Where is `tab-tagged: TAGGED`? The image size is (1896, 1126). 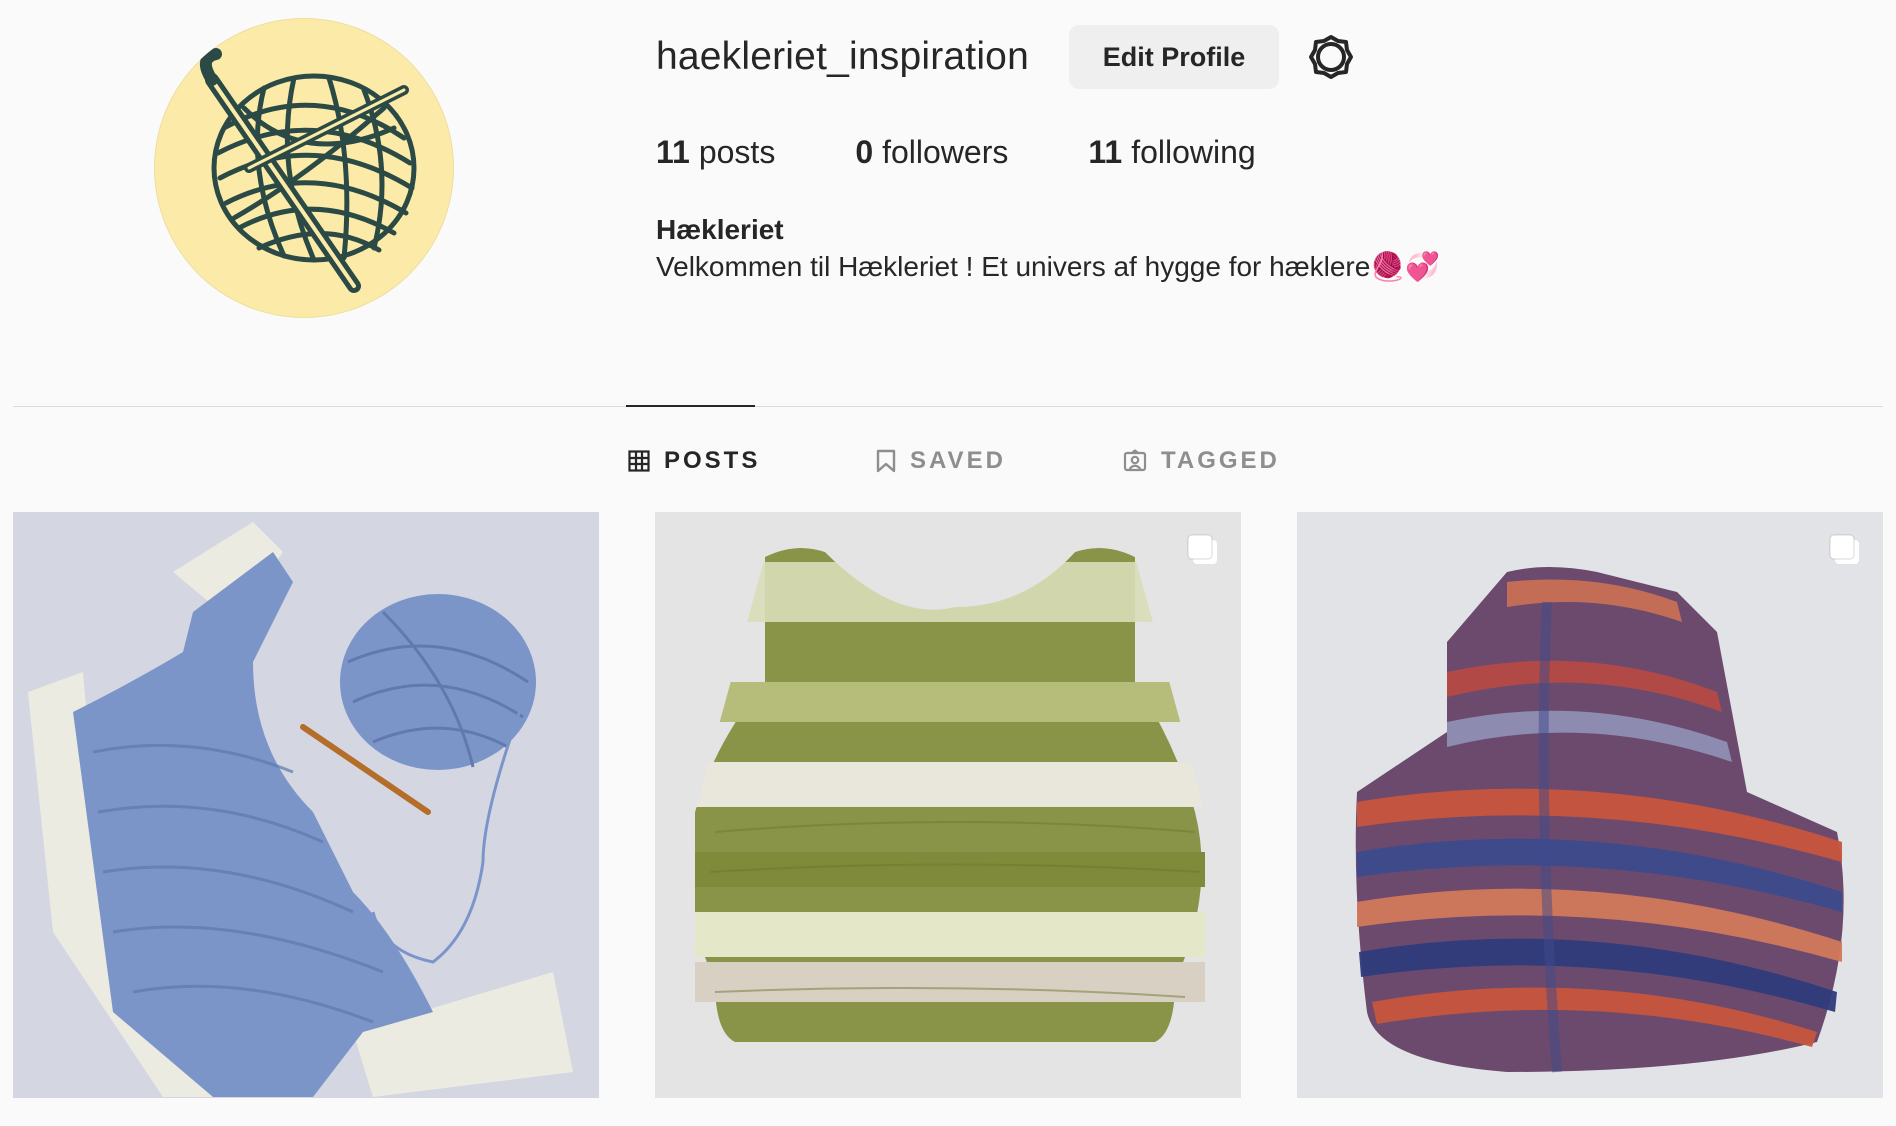
tab-tagged: TAGGED is located at coordinates (1201, 461).